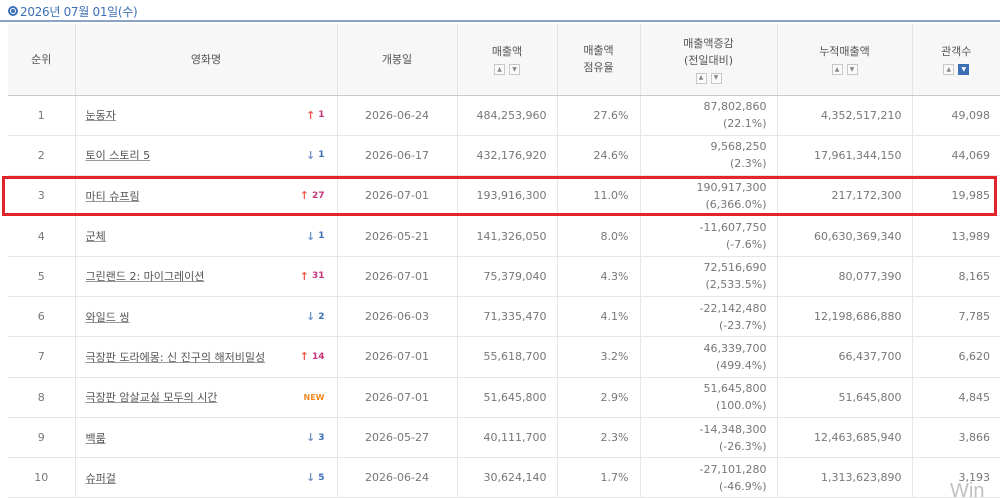 The width and height of the screenshot is (1000, 498). What do you see at coordinates (599, 60) in the screenshot?
I see `header-share: 매출액 점유율` at bounding box center [599, 60].